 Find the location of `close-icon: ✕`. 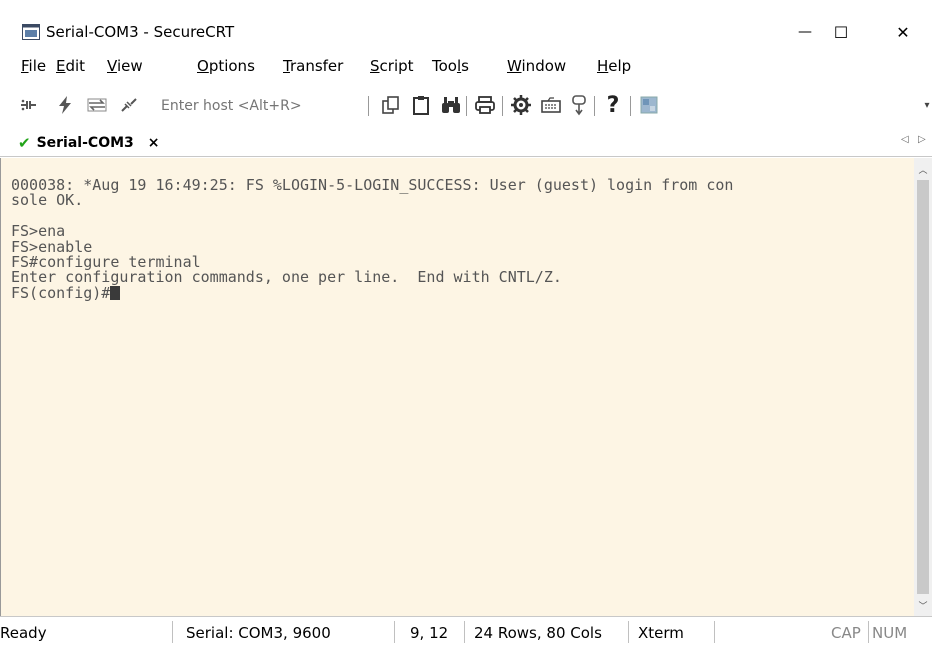

close-icon: ✕ is located at coordinates (903, 32).